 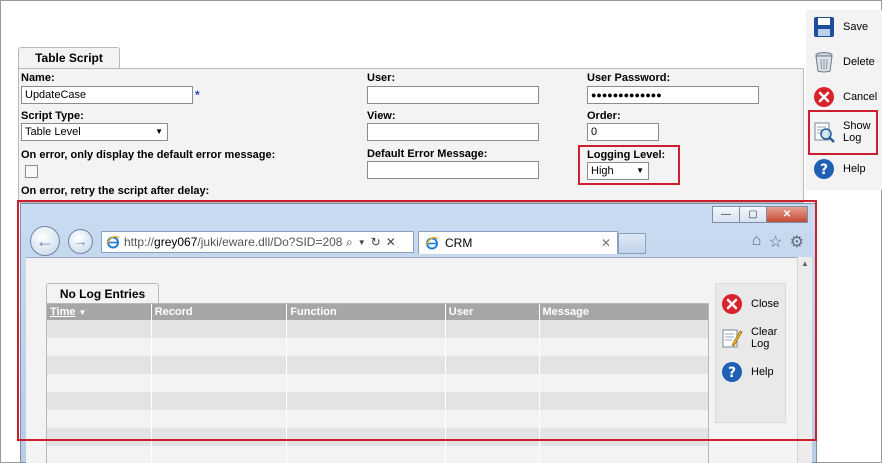 I want to click on name-label: Name:, so click(x=38, y=78).